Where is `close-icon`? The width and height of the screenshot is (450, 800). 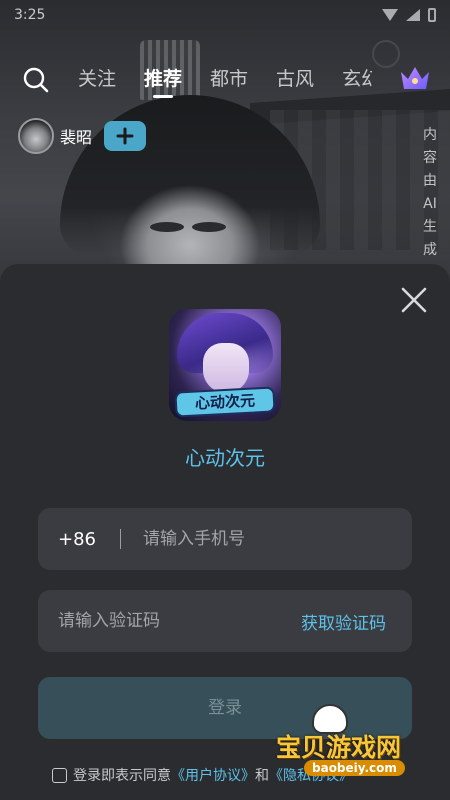 close-icon is located at coordinates (414, 300).